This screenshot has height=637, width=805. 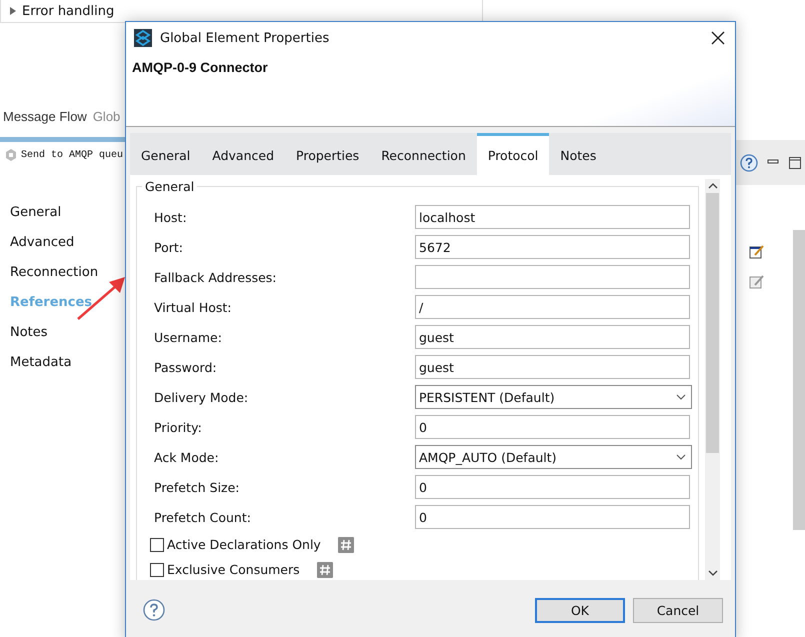 What do you see at coordinates (169, 247) in the screenshot?
I see `field-label: Port:` at bounding box center [169, 247].